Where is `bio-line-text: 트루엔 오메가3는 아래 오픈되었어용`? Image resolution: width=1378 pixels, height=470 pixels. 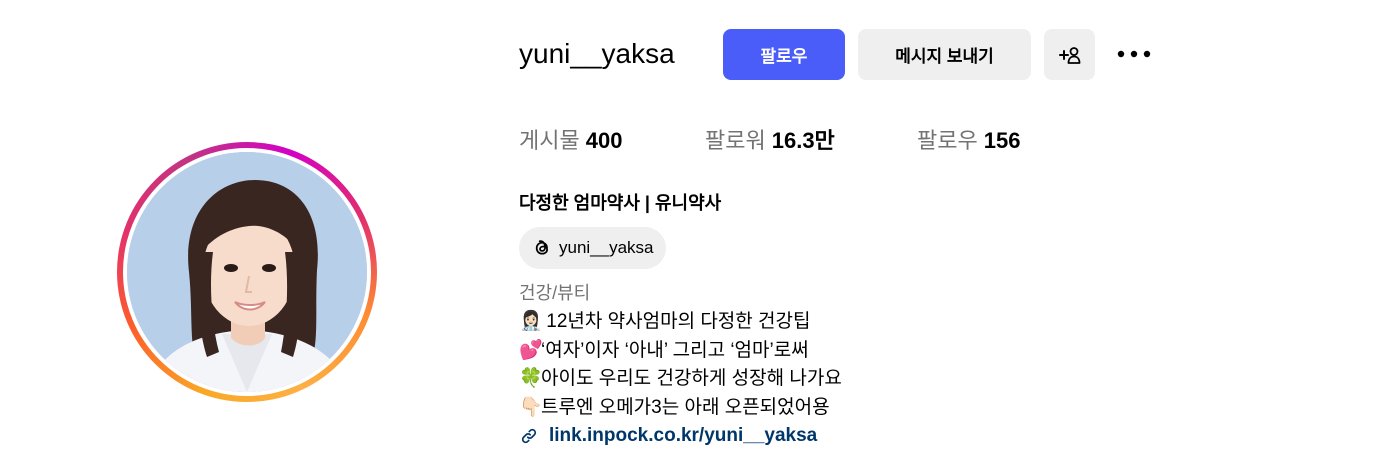 bio-line-text: 트루엔 오메가3는 아래 오픈되었어용 is located at coordinates (685, 407).